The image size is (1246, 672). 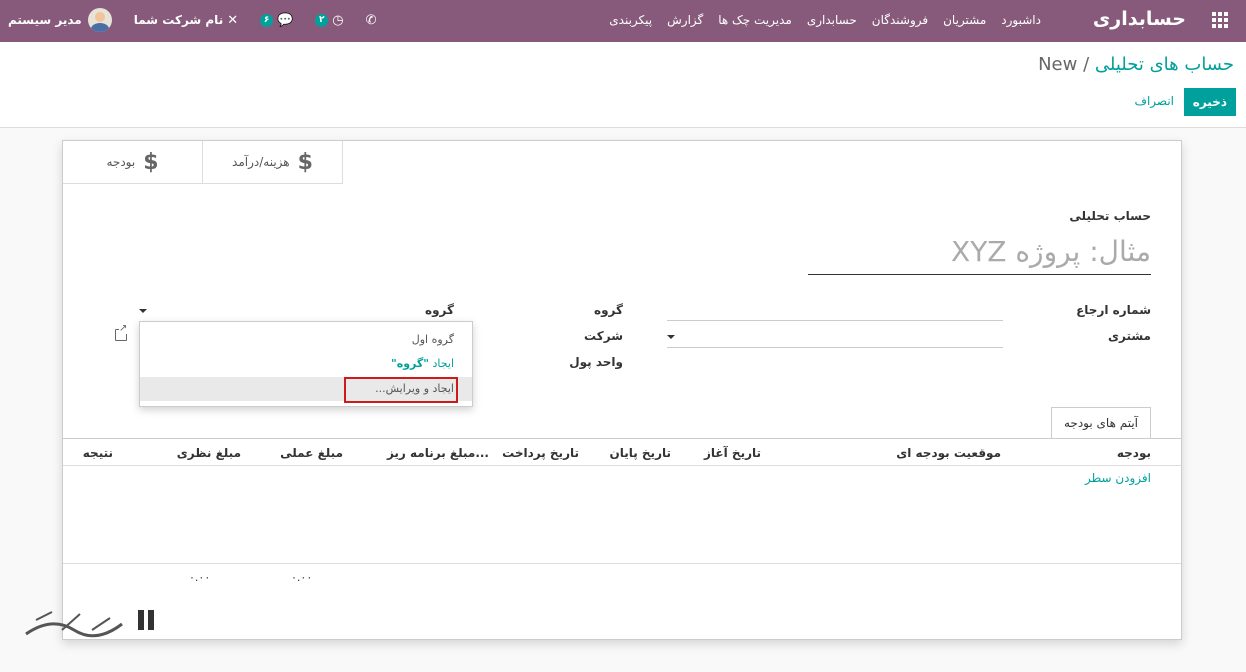 I want to click on menu-item-reports: گزارش, so click(x=685, y=20).